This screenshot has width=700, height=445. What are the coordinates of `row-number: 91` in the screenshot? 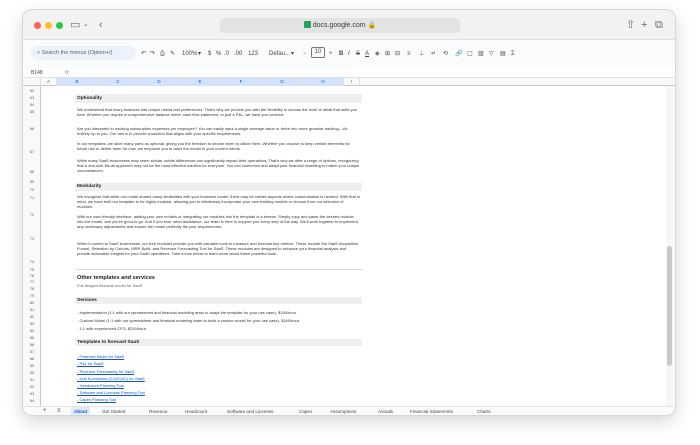 It's located at (32, 379).